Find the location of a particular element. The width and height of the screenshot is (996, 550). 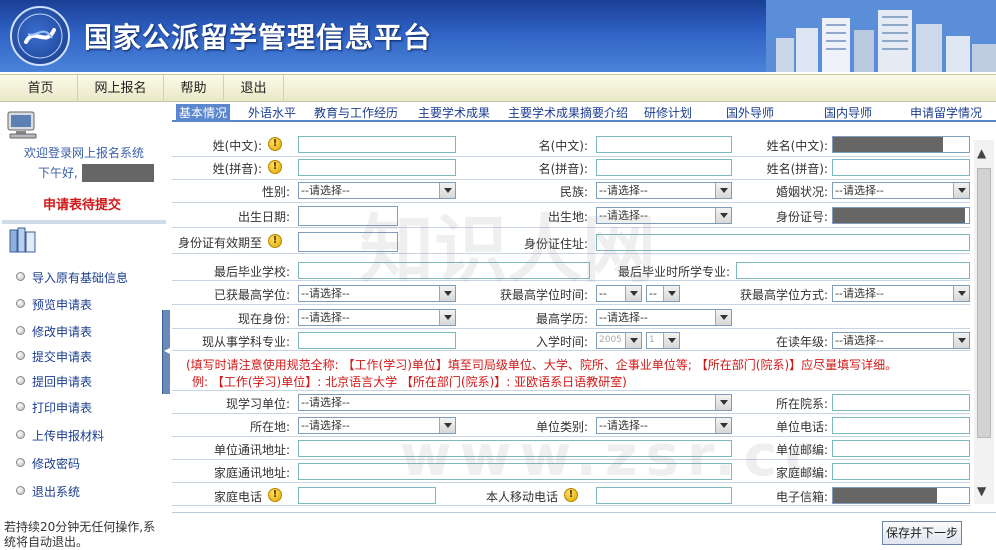

label-given-name-pinyin: 名(拼音): is located at coordinates (563, 169).